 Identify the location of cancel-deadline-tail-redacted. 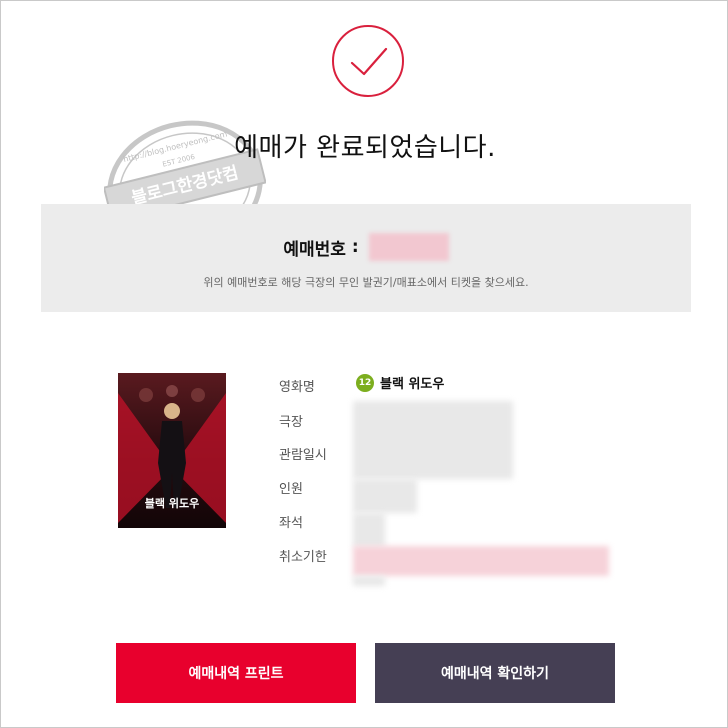
(369, 581).